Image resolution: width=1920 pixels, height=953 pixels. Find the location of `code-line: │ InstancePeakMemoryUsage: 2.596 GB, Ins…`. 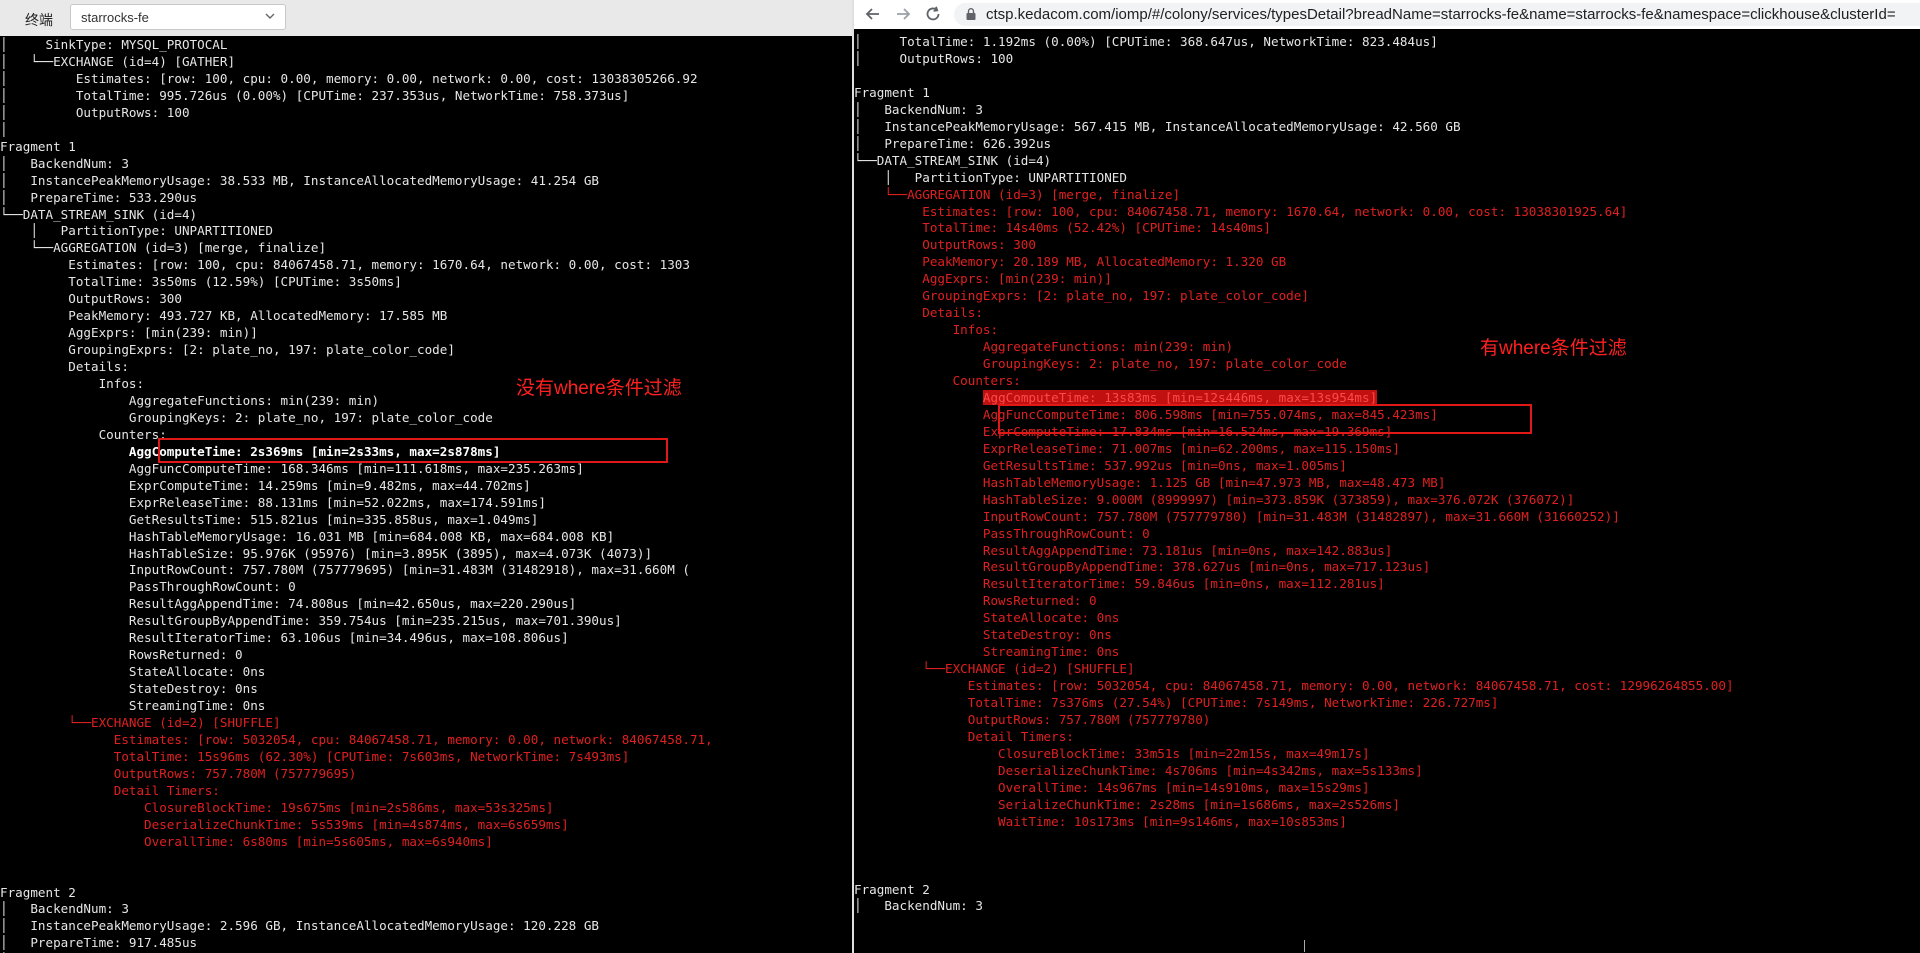

code-line: │ InstancePeakMemoryUsage: 2.596 GB, Ins… is located at coordinates (299, 926).